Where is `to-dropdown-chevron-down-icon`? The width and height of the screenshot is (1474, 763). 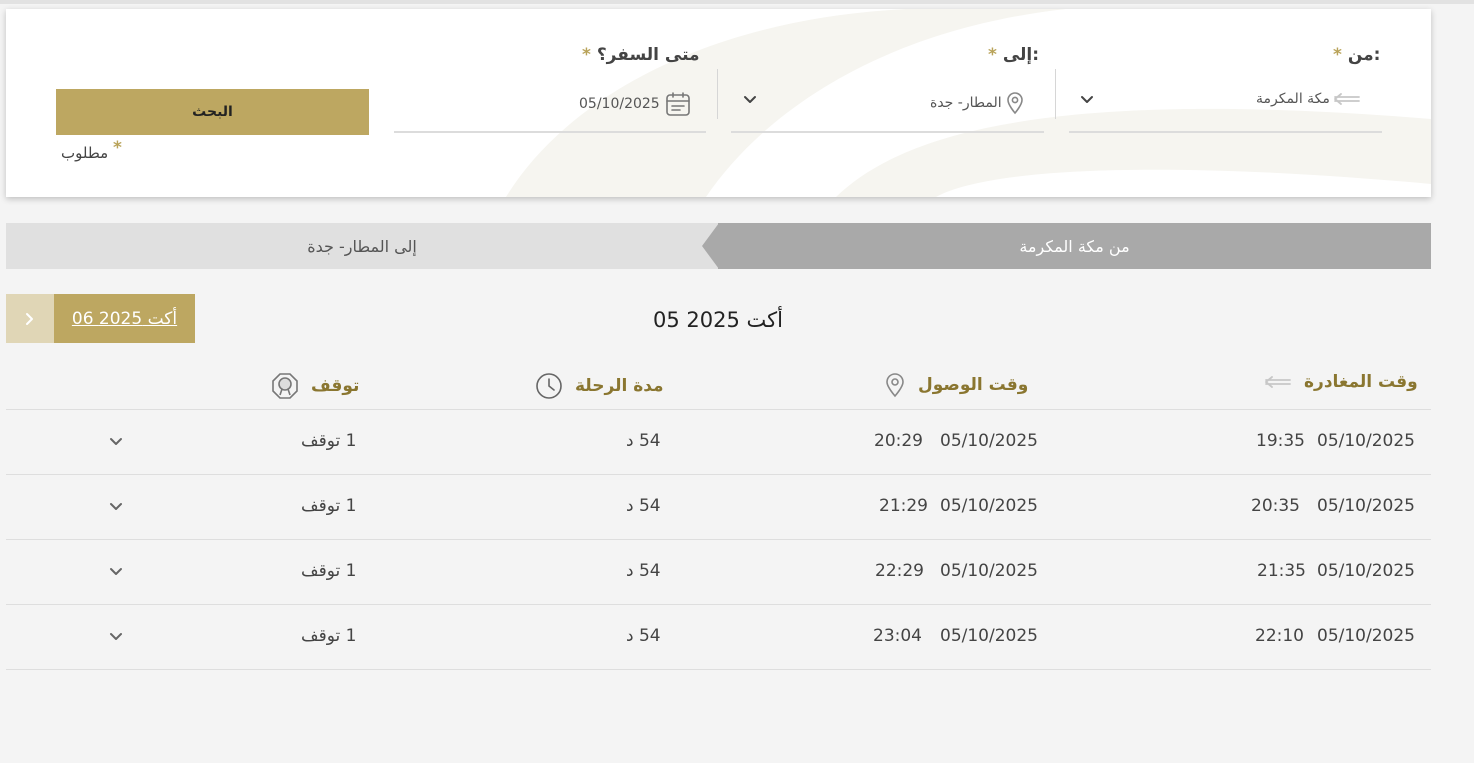
to-dropdown-chevron-down-icon is located at coordinates (750, 100).